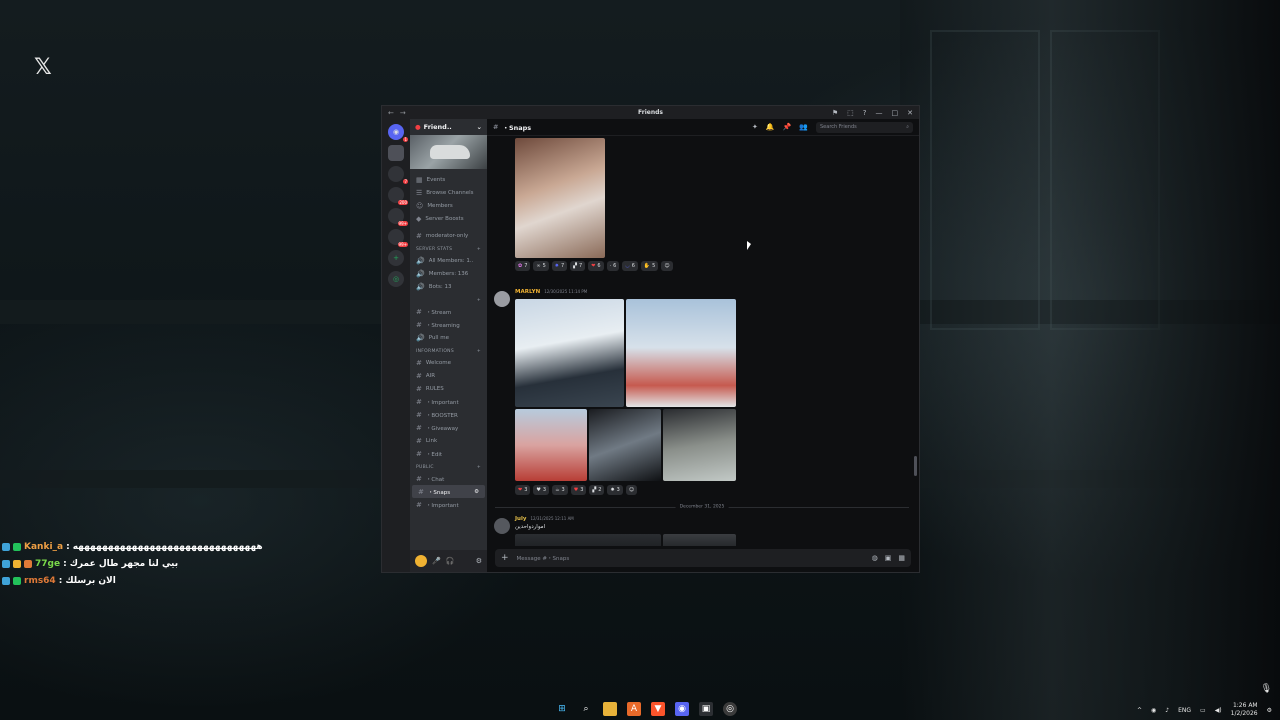 This screenshot has width=1280, height=720. I want to click on menu-members: ☺ Members, so click(448, 205).